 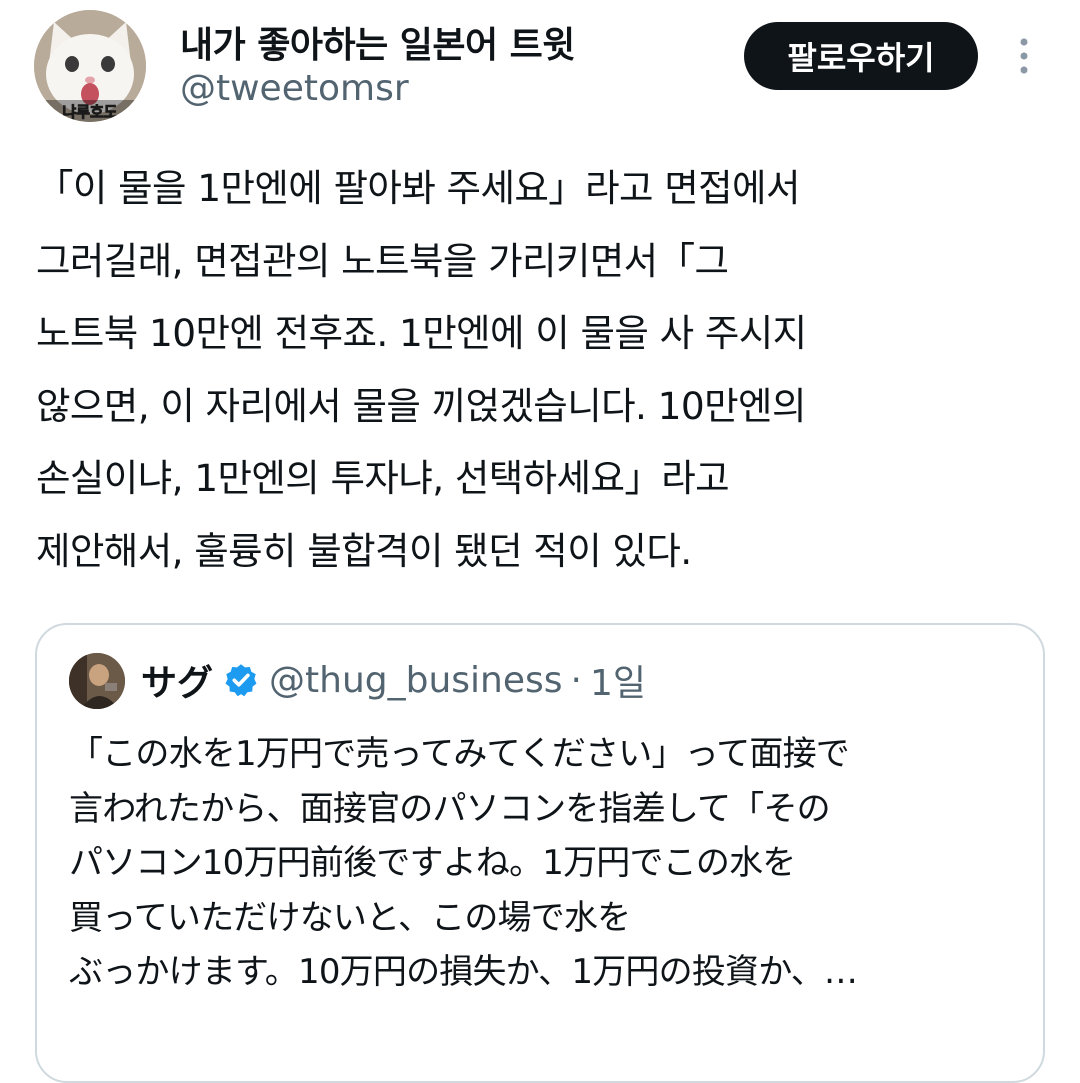 I want to click on quote-line: 「この水を1万円で売ってみてください」って面接で, so click(x=459, y=754).